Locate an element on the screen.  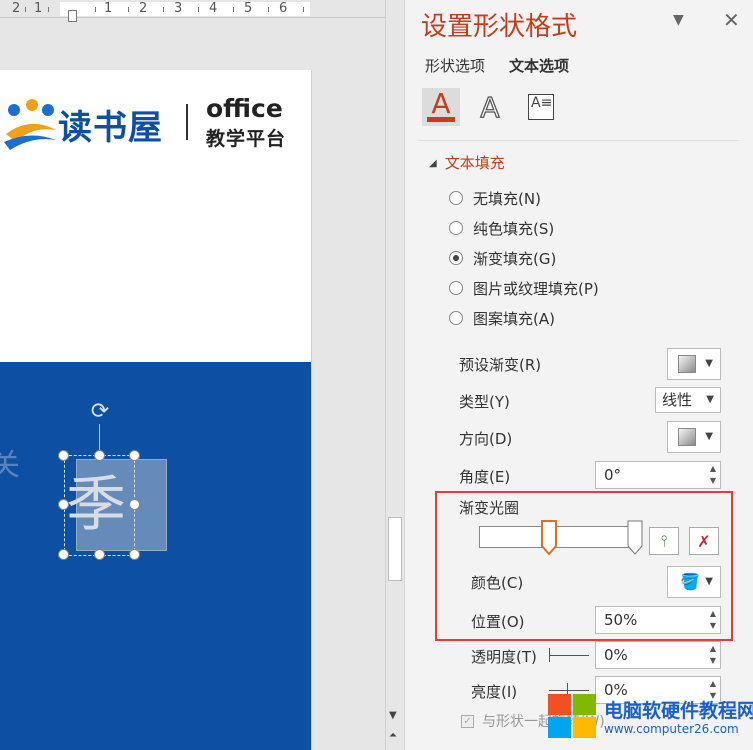
watermark-url: www.computer26.com is located at coordinates (671, 729).